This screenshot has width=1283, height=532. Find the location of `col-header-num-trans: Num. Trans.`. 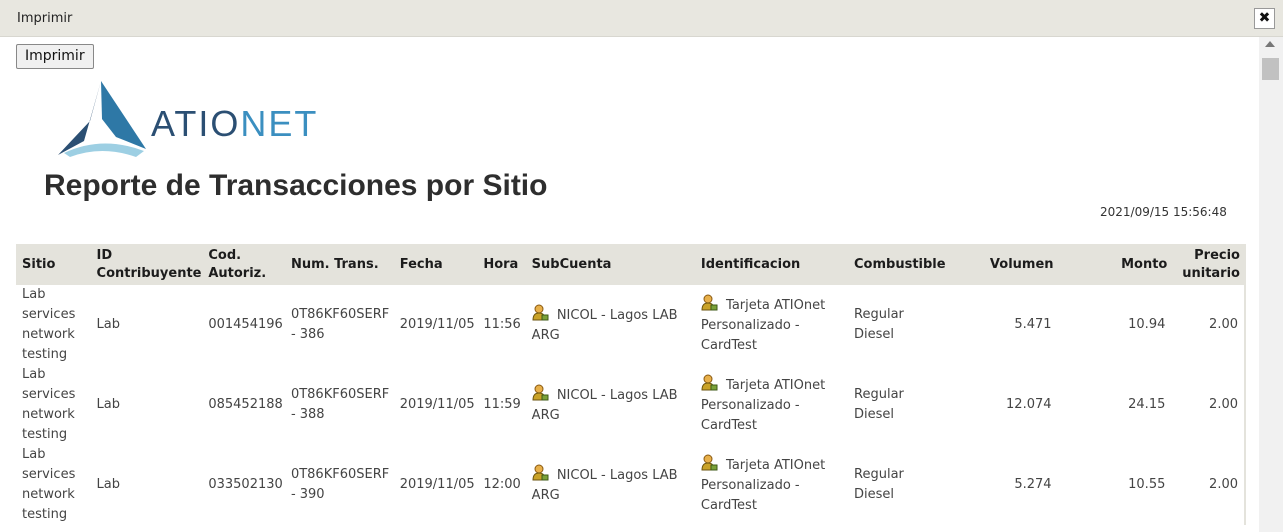

col-header-num-trans: Num. Trans. is located at coordinates (339, 264).